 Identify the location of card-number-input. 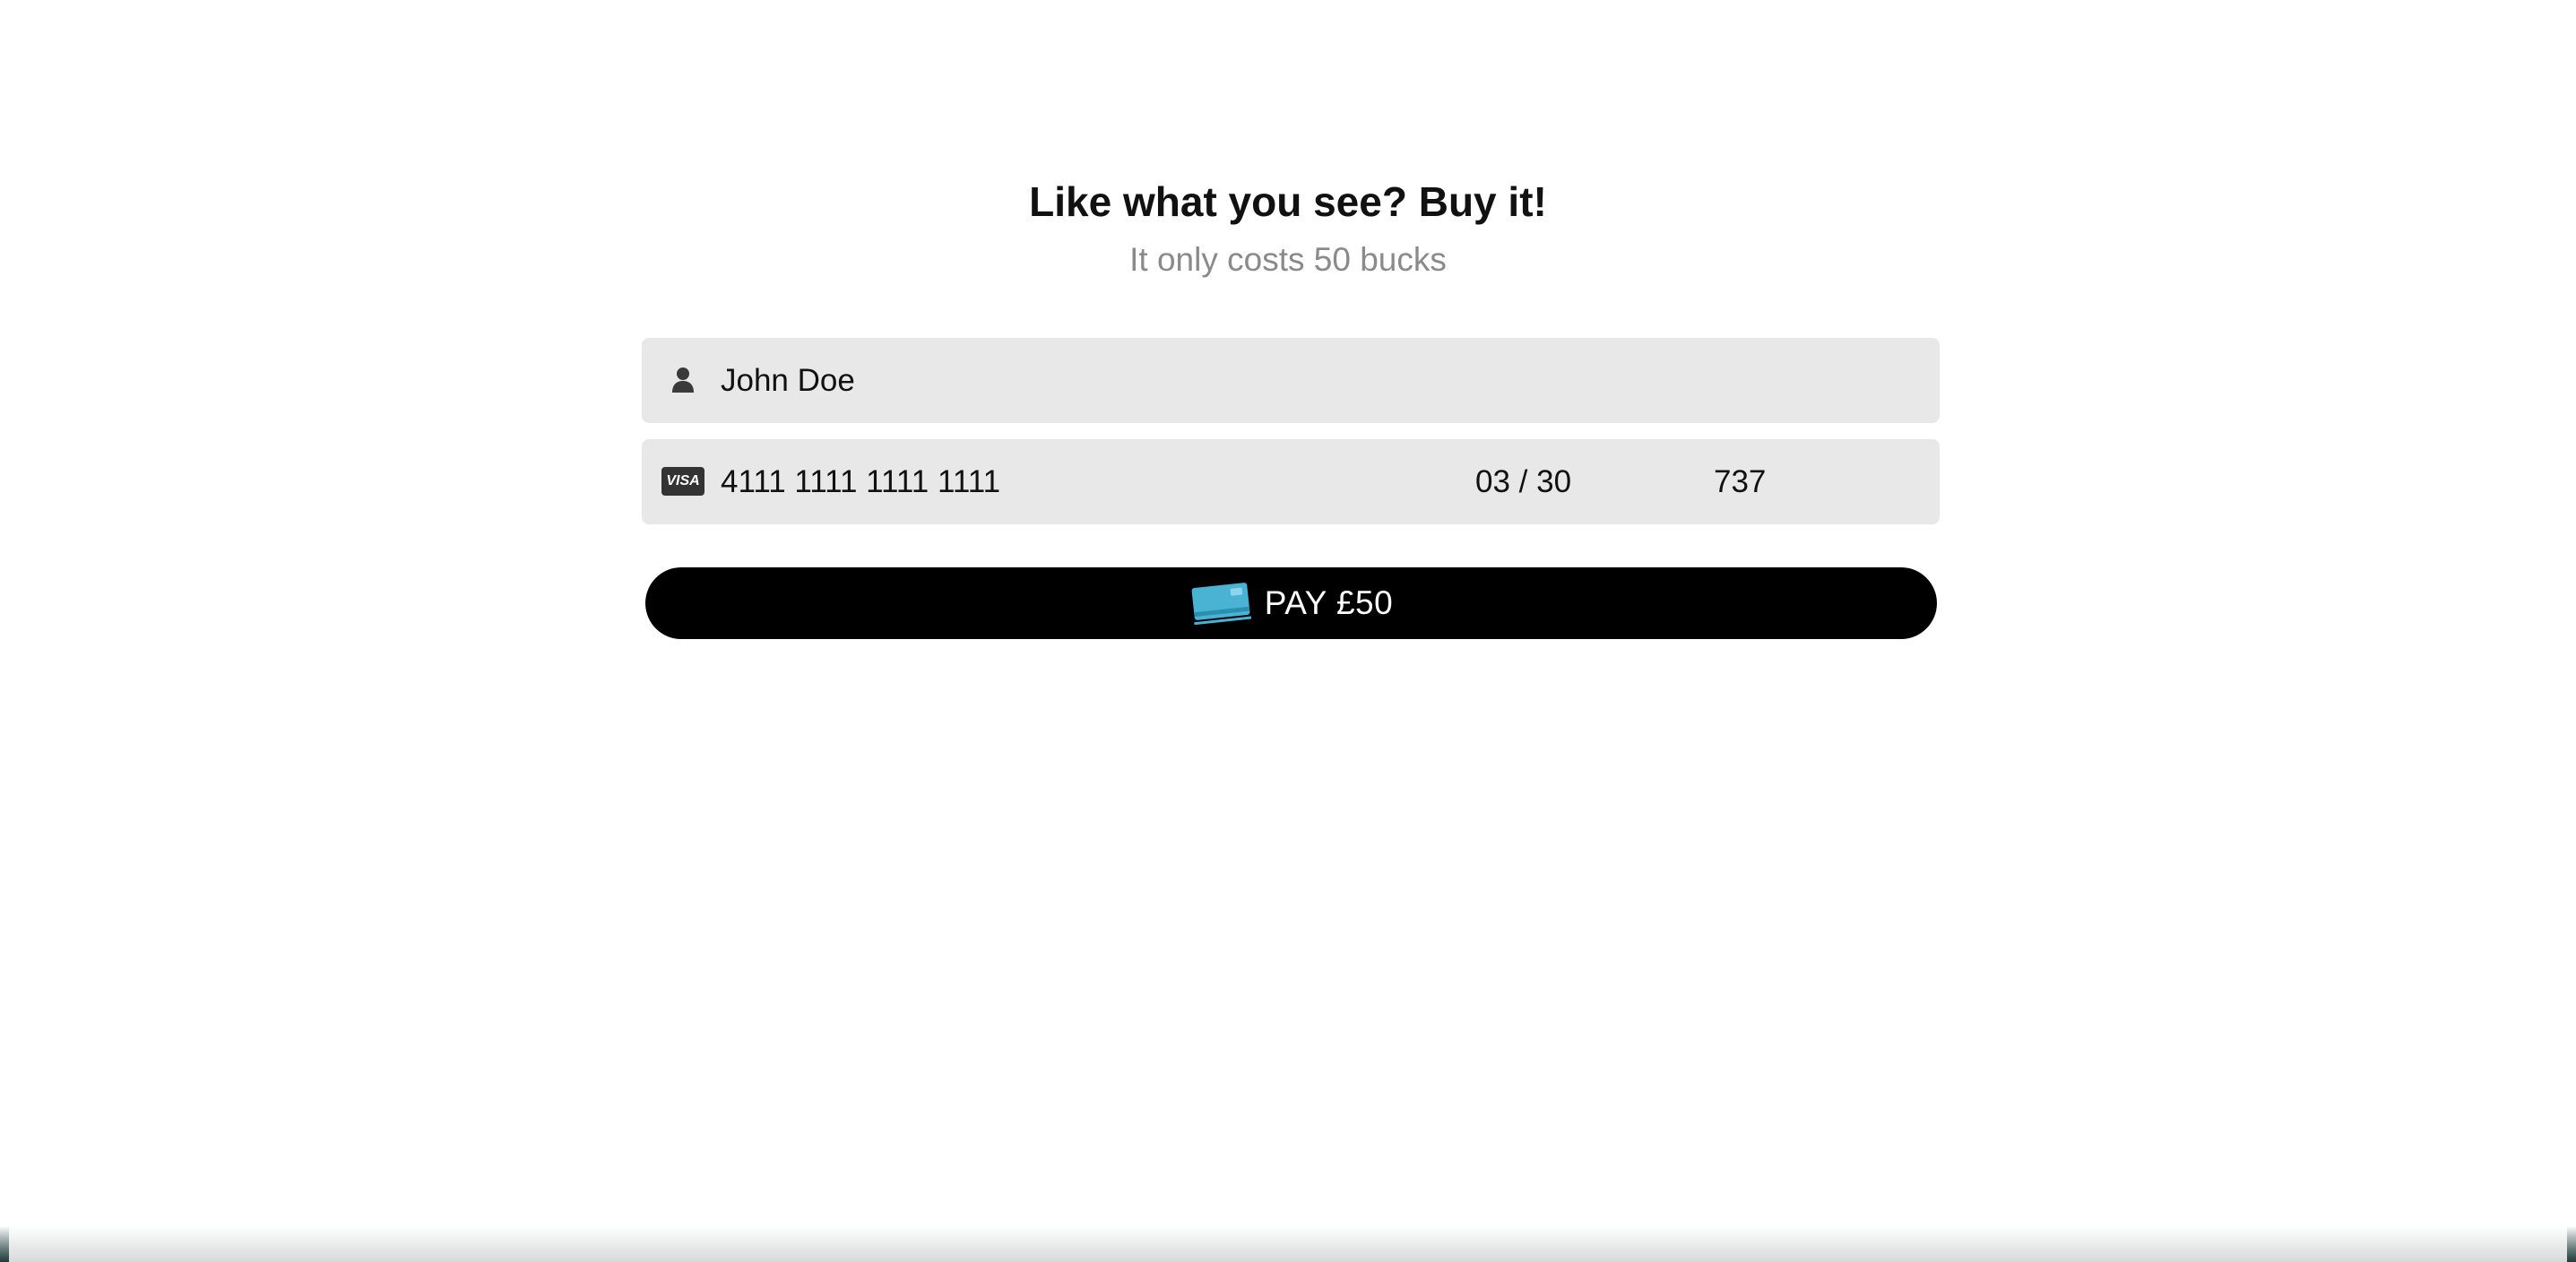
(1061, 481).